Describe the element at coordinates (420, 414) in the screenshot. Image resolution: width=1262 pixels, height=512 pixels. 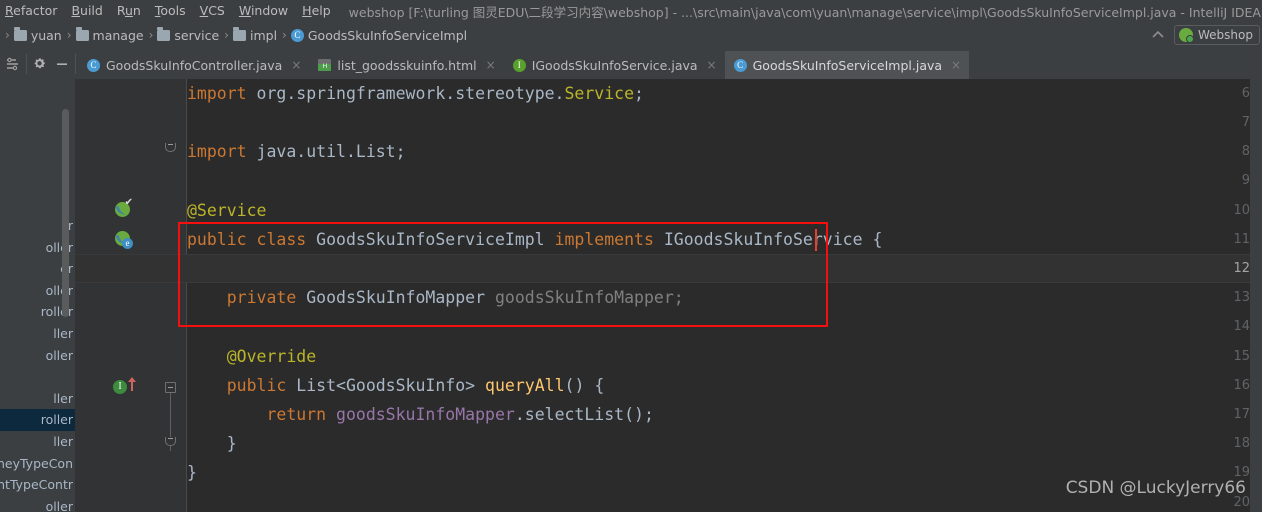
I see `code-line-17: return goodsSkuInfoMapper.selectList();` at that location.